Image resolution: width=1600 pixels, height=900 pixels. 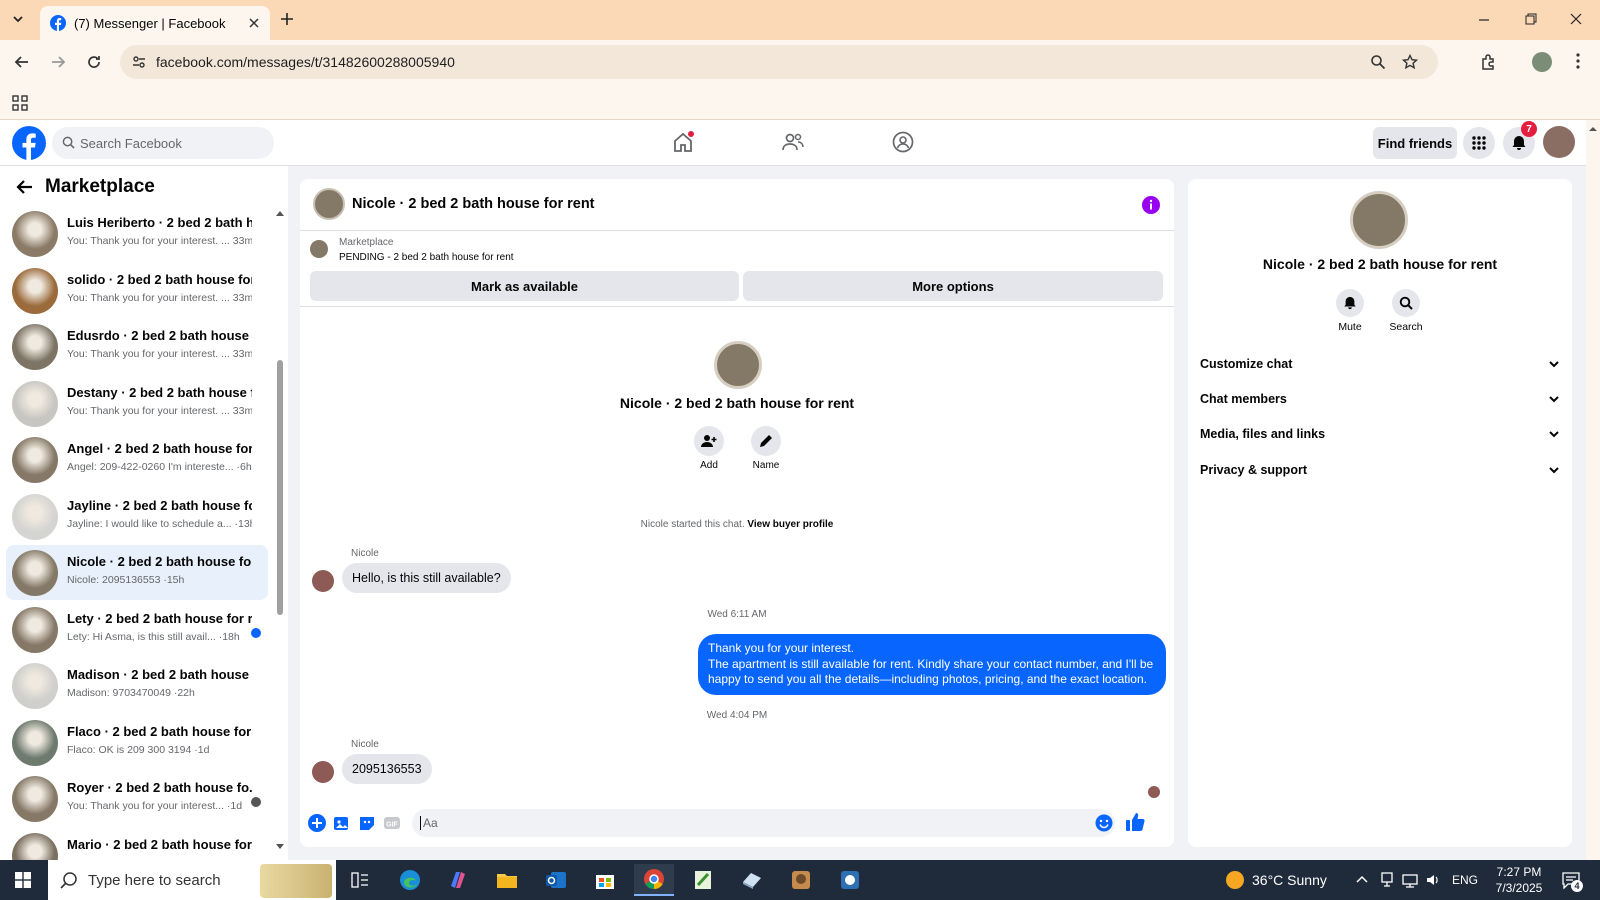 What do you see at coordinates (1289, 880) in the screenshot?
I see `weather-text: 36°C Sunny` at bounding box center [1289, 880].